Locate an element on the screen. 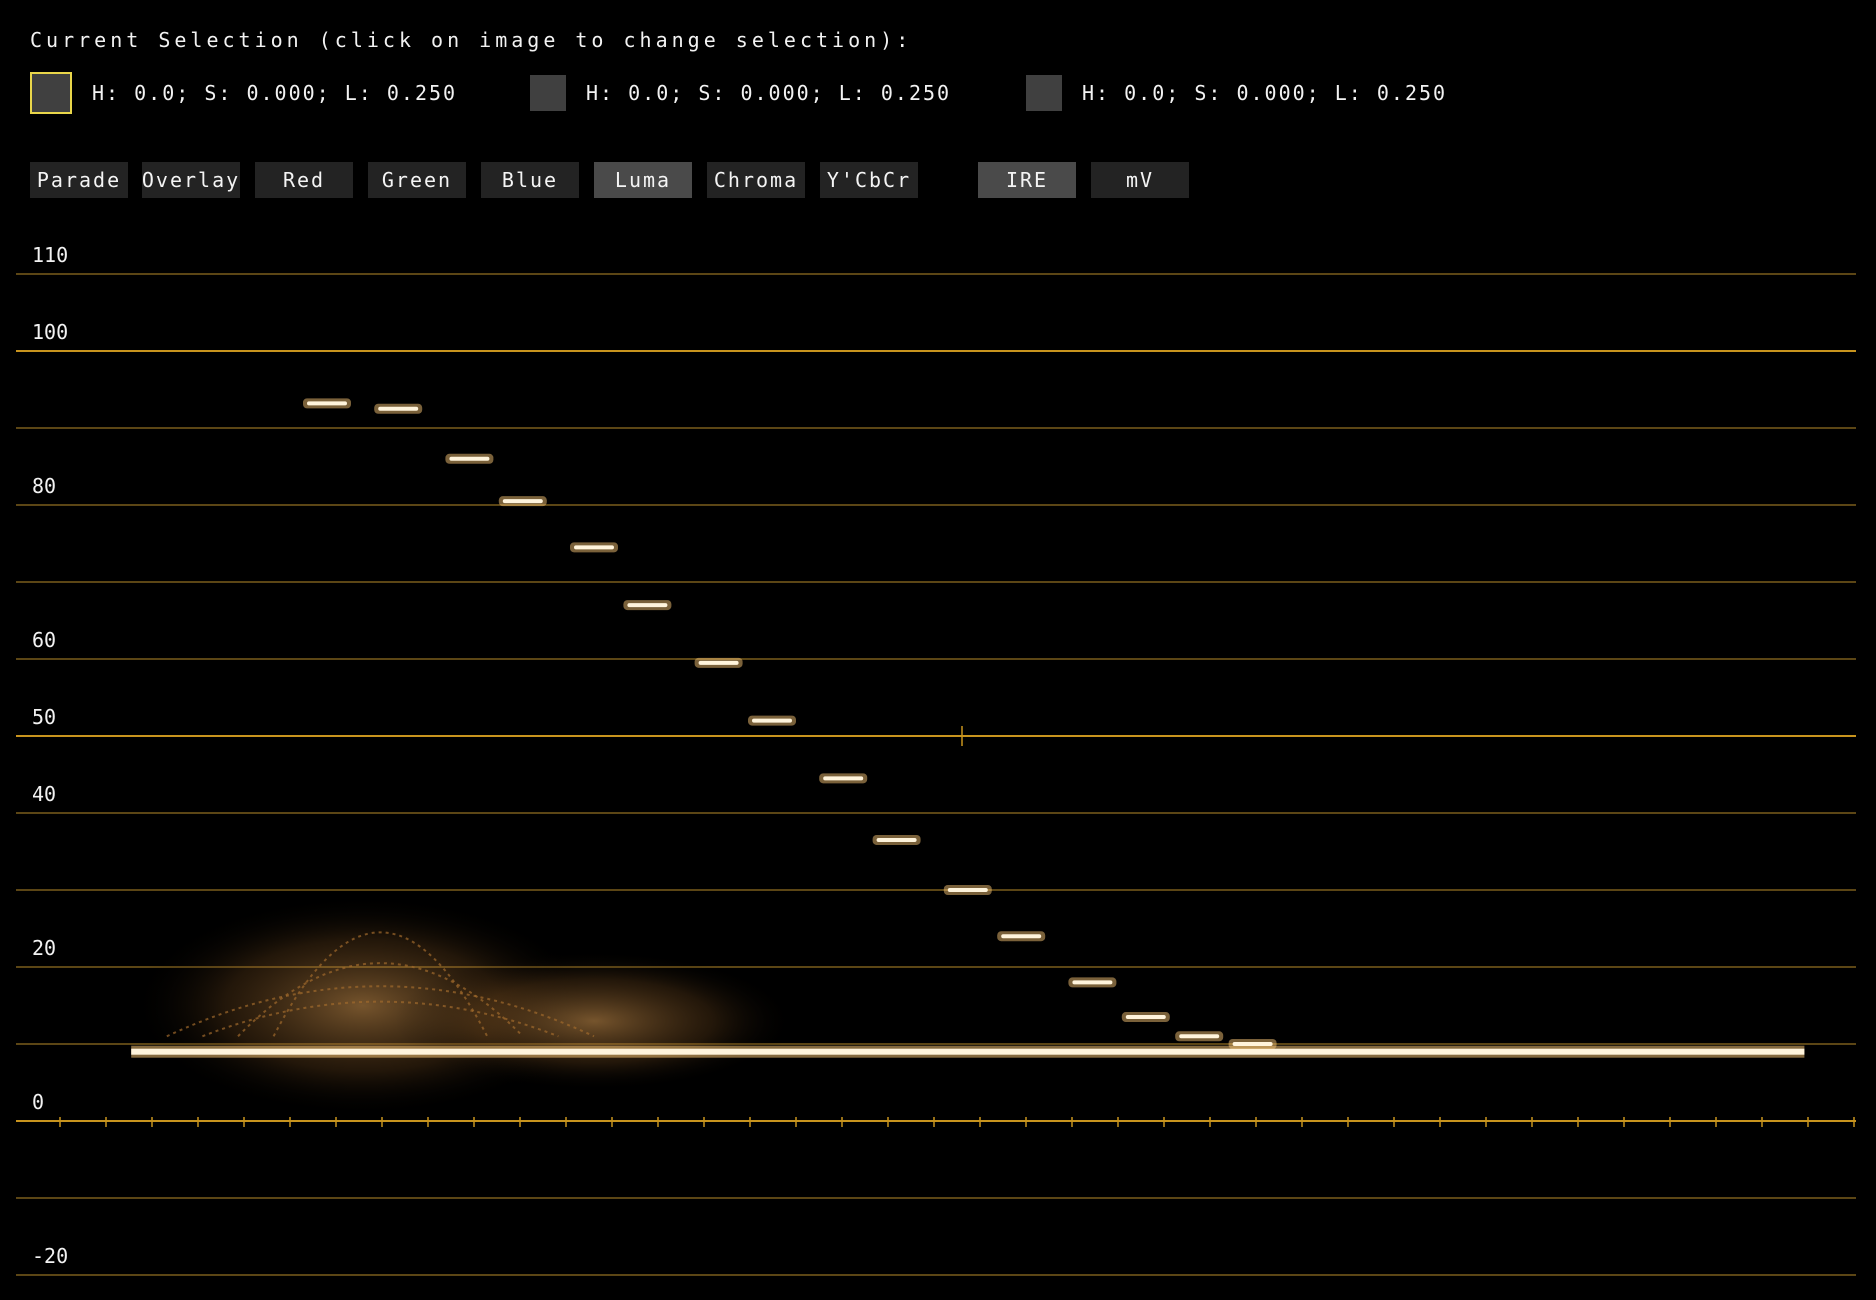  y-tick-label: 60 is located at coordinates (44, 640).